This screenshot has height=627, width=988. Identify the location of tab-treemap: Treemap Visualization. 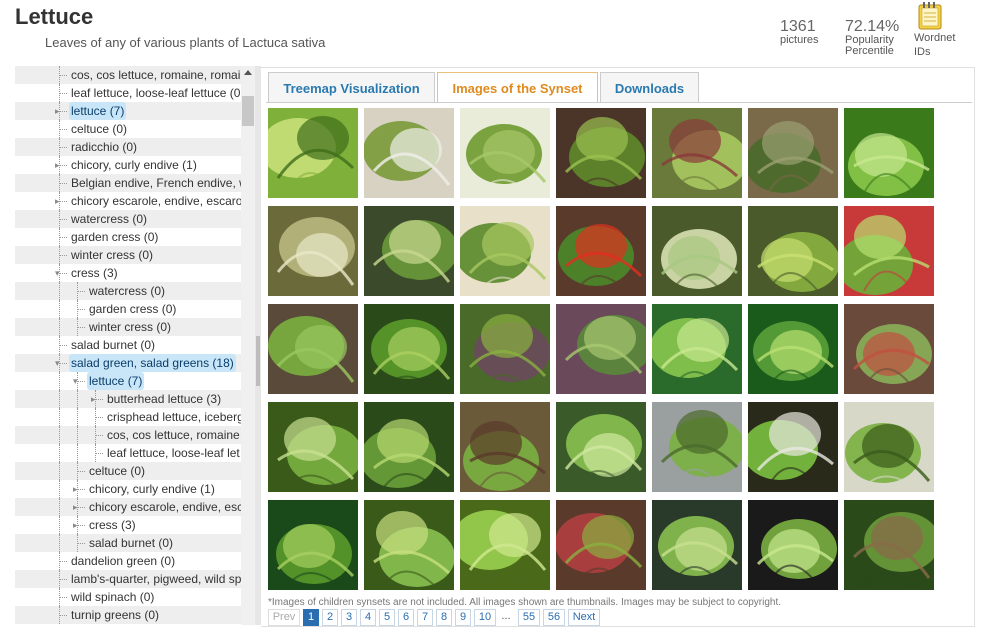
(351, 87).